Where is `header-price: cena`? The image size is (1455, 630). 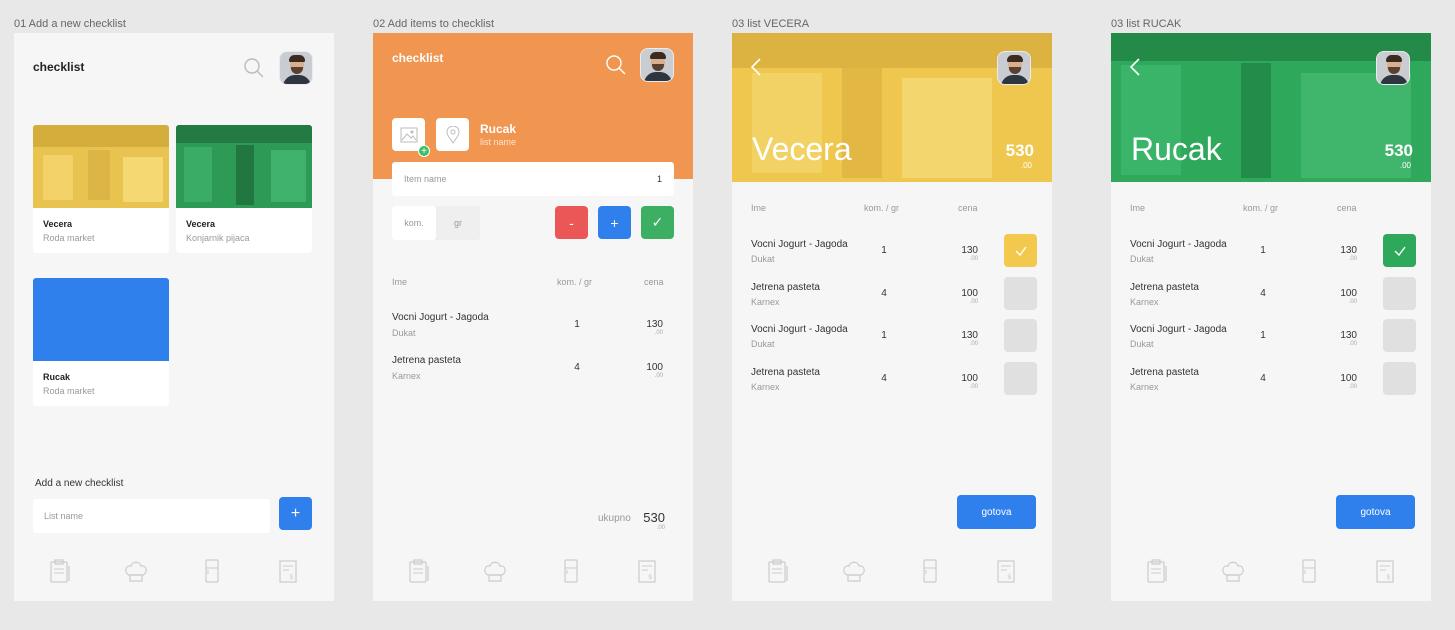
header-price: cena is located at coordinates (1347, 208).